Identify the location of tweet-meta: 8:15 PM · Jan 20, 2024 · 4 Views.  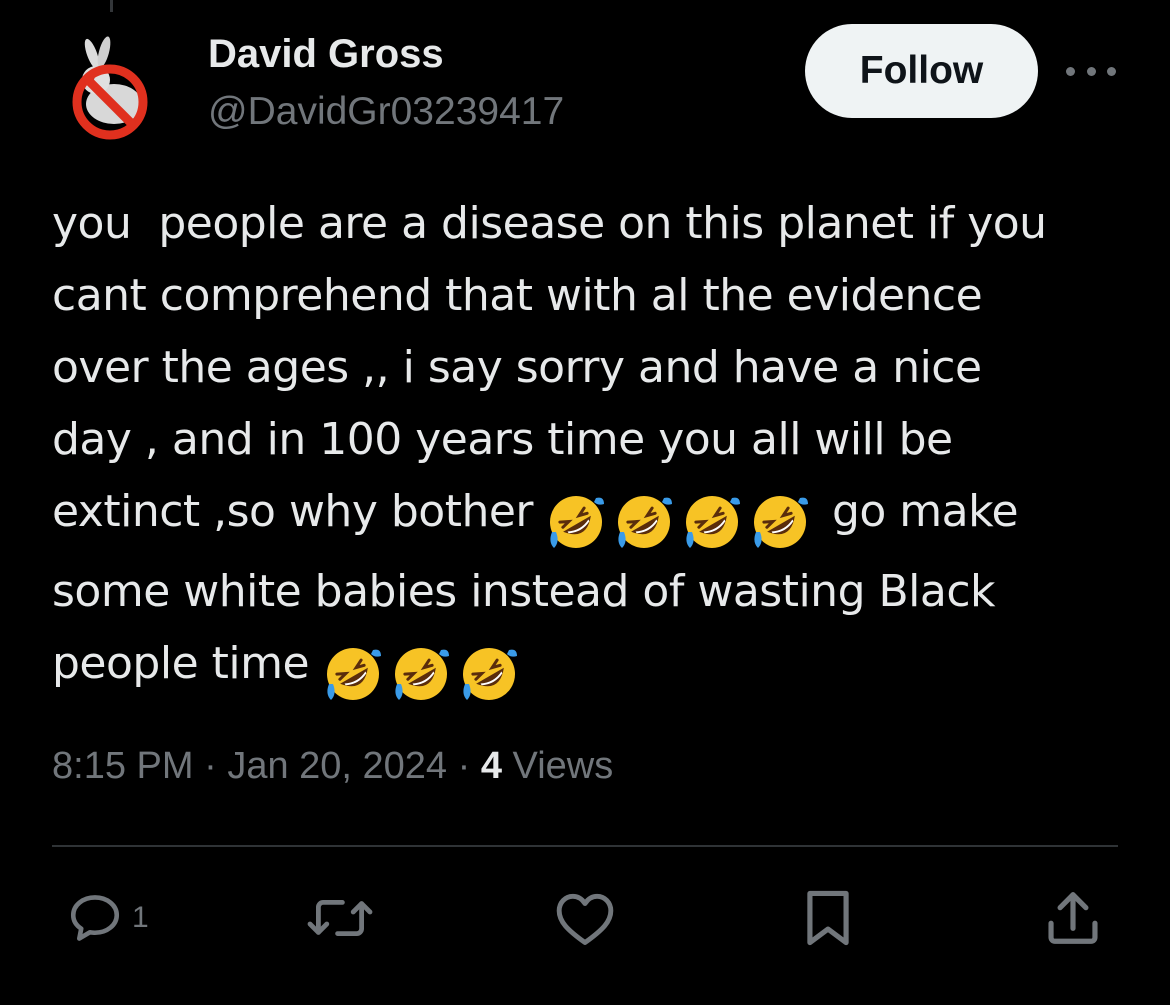
(332, 766).